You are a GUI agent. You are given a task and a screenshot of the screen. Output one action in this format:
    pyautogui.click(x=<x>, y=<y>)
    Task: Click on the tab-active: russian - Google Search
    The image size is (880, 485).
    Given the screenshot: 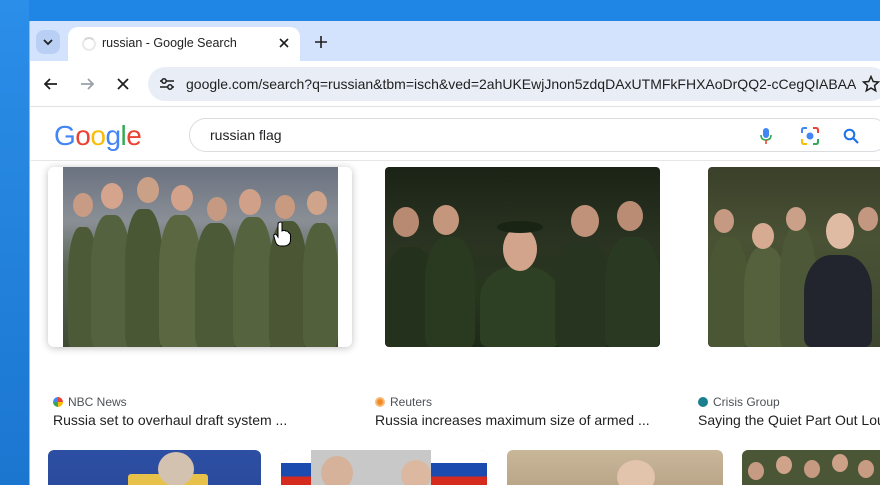 What is the action you would take?
    pyautogui.click(x=184, y=44)
    